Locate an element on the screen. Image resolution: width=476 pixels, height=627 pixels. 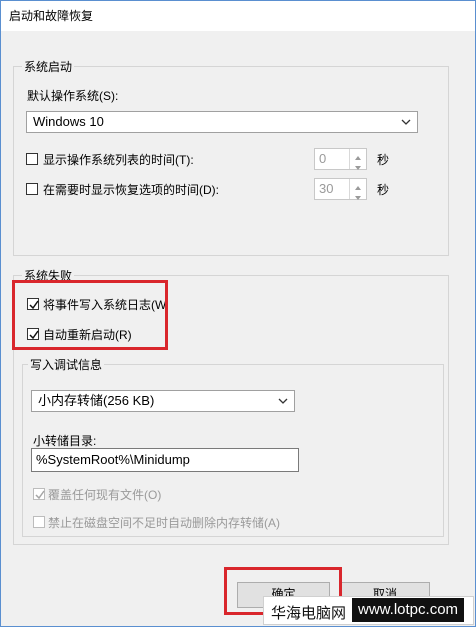
watermark: 华海电脑网 www.lotpc.com is located at coordinates (368, 610).